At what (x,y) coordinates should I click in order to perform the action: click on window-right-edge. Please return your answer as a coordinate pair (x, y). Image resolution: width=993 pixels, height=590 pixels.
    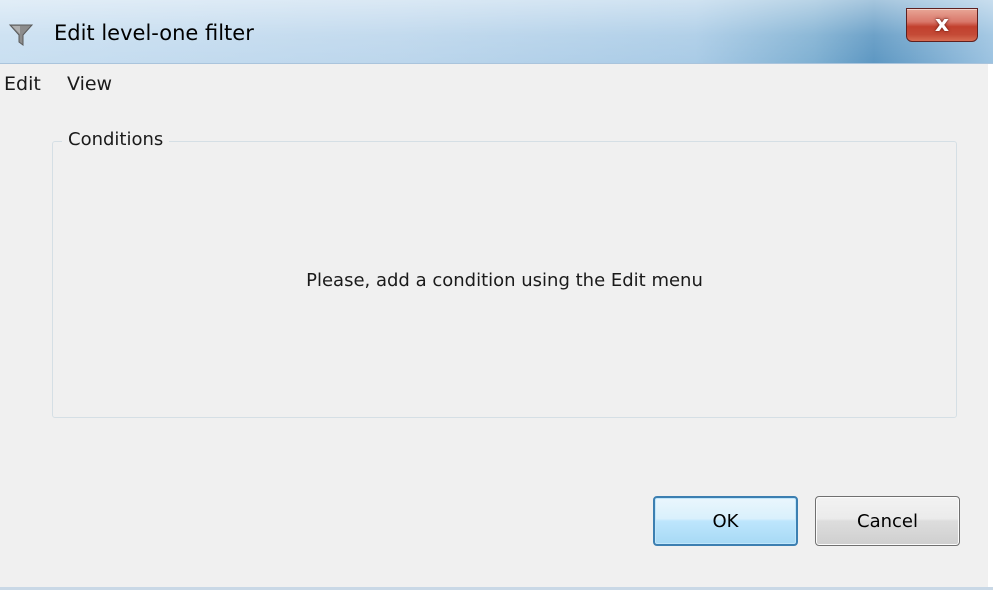
    Looking at the image, I should click on (990, 327).